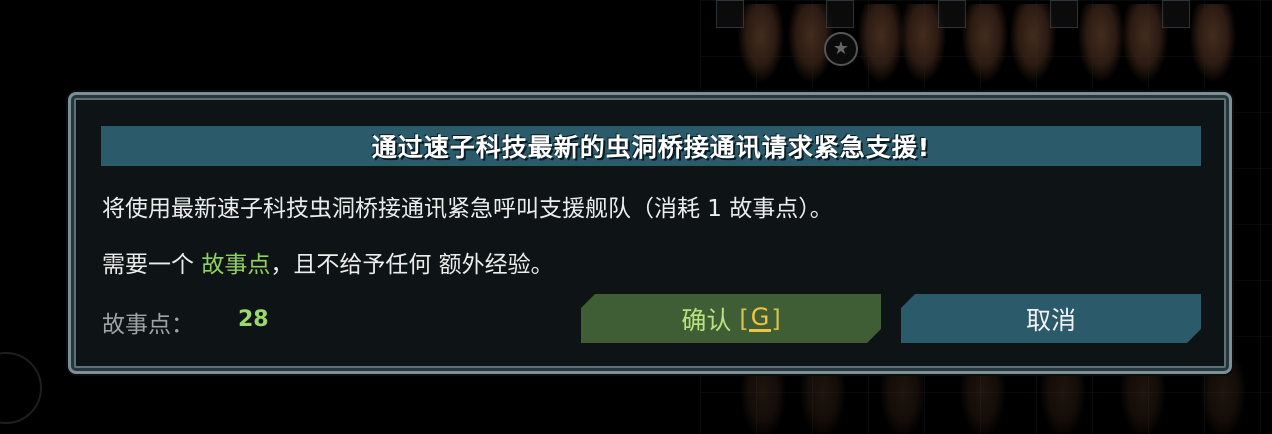 The image size is (1272, 434). What do you see at coordinates (253, 319) in the screenshot?
I see `story-points-value: 28` at bounding box center [253, 319].